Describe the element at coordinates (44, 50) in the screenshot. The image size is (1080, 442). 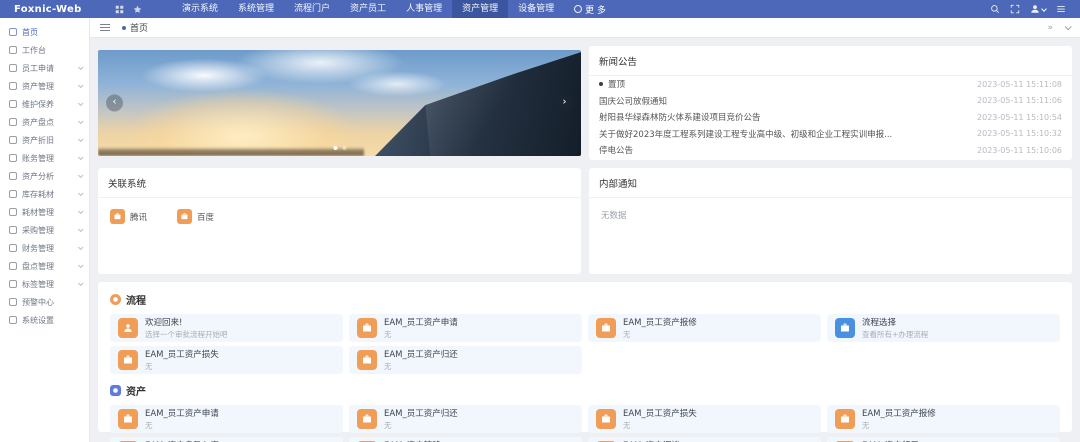
I see `sidebar-item-workbench: 工作台` at that location.